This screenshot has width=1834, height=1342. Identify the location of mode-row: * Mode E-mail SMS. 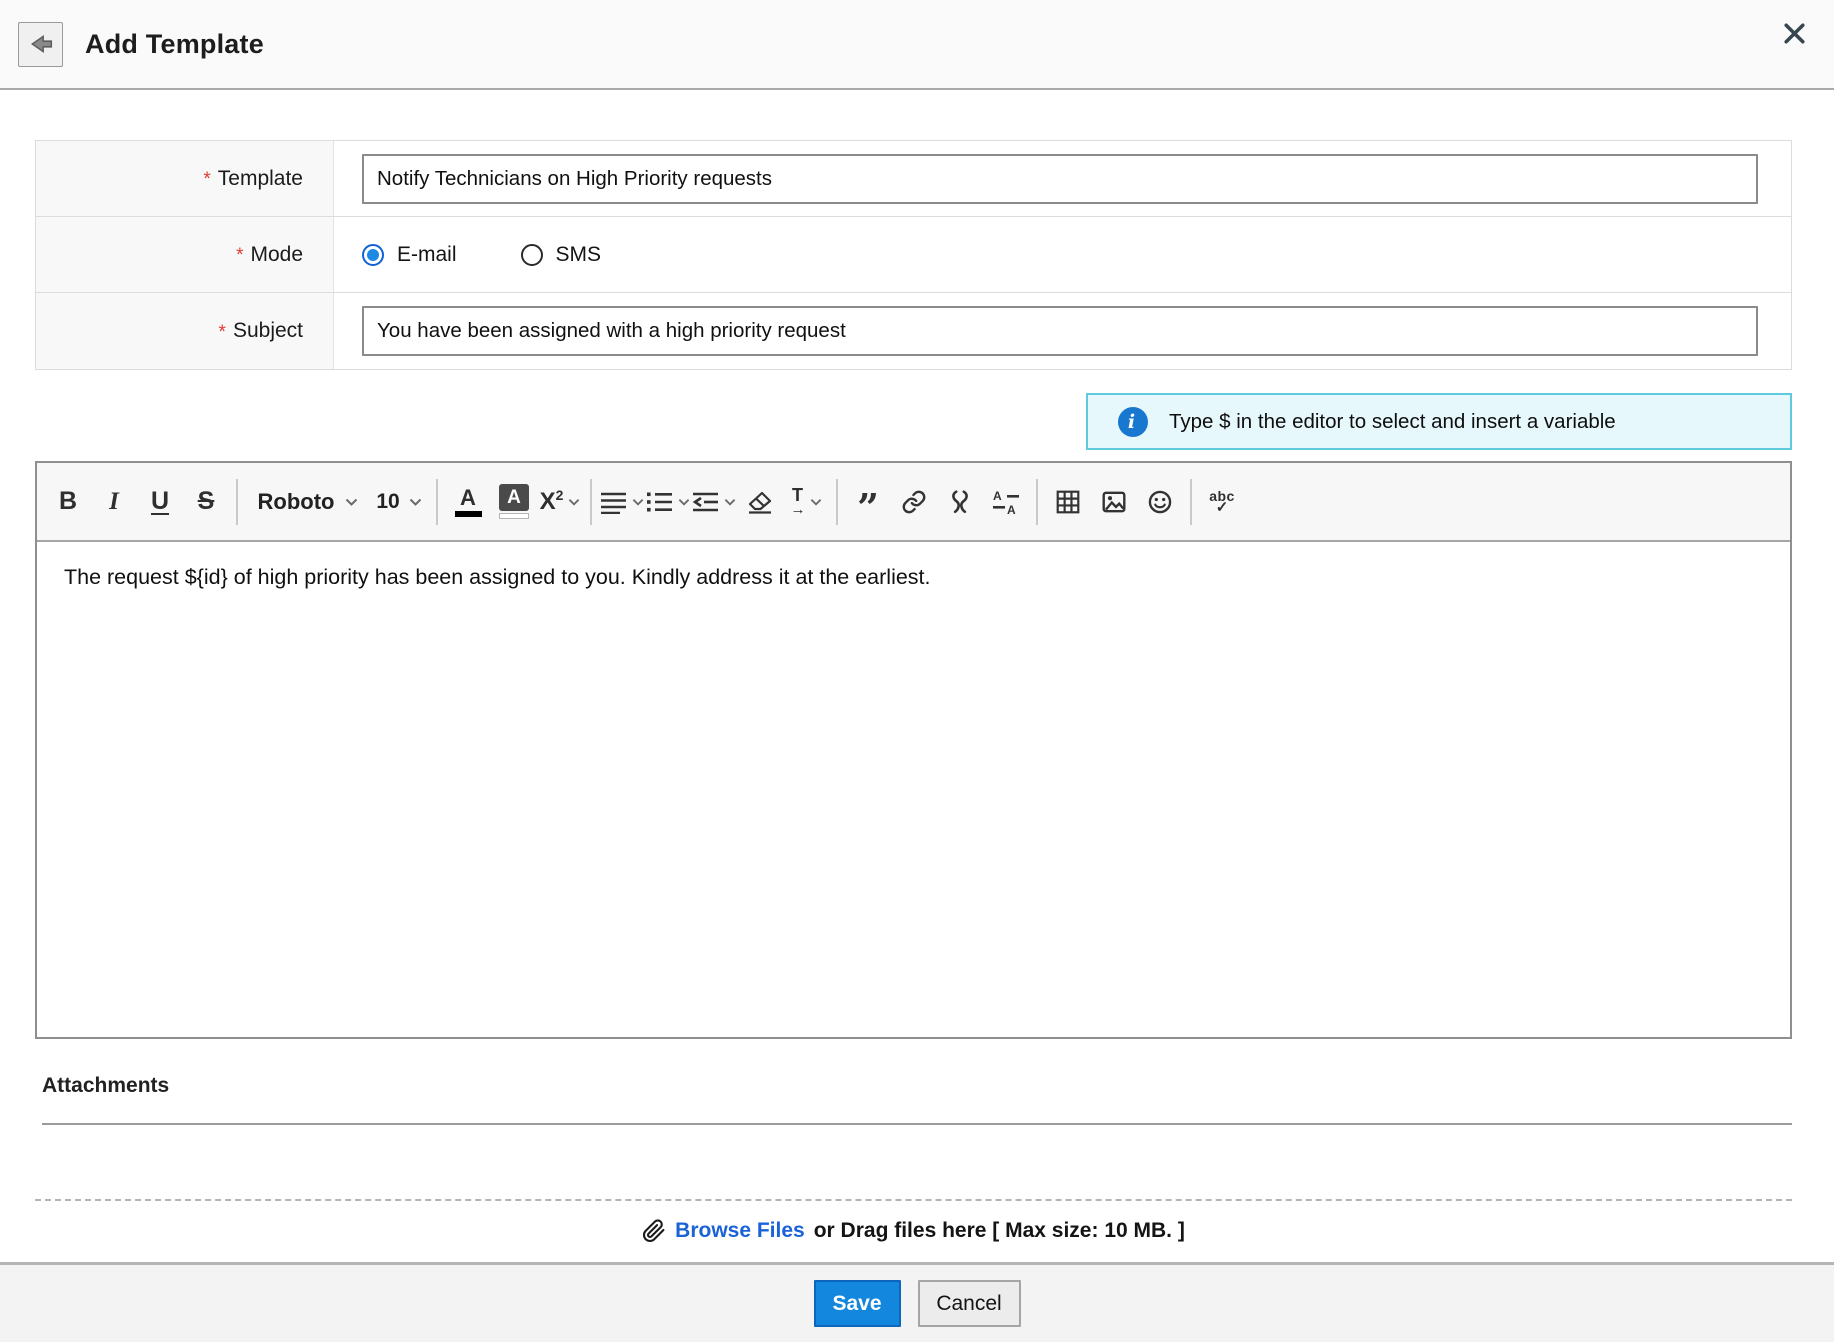
(913, 255).